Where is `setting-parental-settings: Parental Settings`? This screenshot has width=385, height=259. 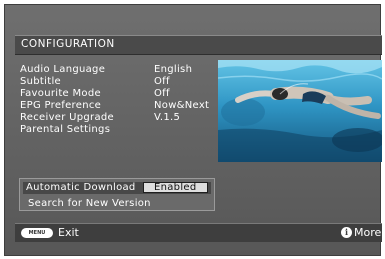 setting-parental-settings: Parental Settings is located at coordinates (120, 130).